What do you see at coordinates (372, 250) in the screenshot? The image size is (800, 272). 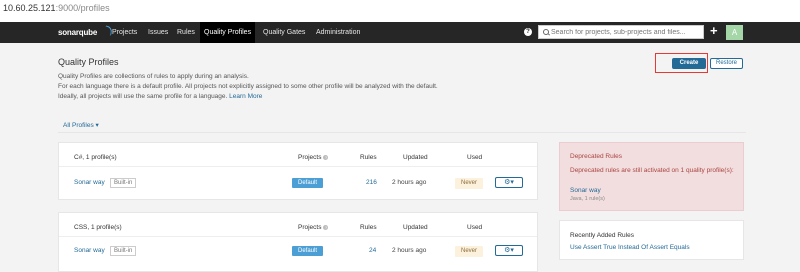 I see `rules-count-link: 24` at bounding box center [372, 250].